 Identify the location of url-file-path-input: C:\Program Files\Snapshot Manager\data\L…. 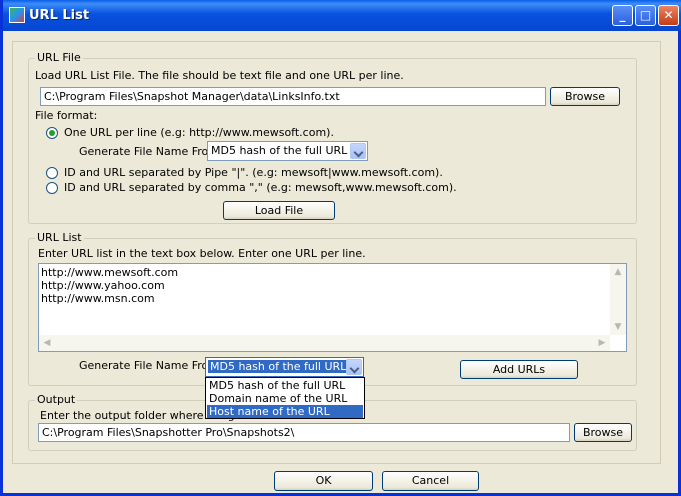
(293, 96).